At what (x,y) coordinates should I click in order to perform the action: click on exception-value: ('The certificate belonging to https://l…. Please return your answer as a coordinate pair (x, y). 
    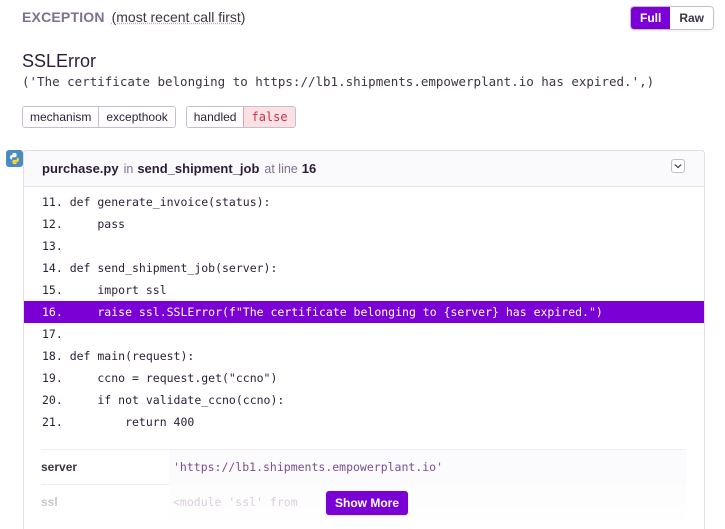
    Looking at the image, I should click on (338, 81).